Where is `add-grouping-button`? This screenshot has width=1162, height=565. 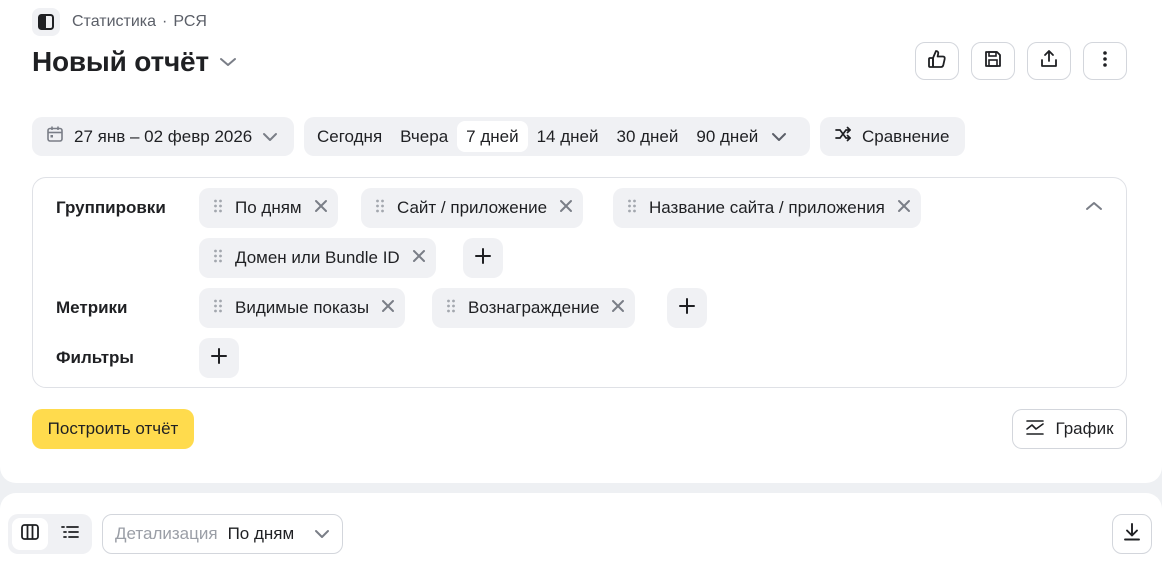 add-grouping-button is located at coordinates (483, 258).